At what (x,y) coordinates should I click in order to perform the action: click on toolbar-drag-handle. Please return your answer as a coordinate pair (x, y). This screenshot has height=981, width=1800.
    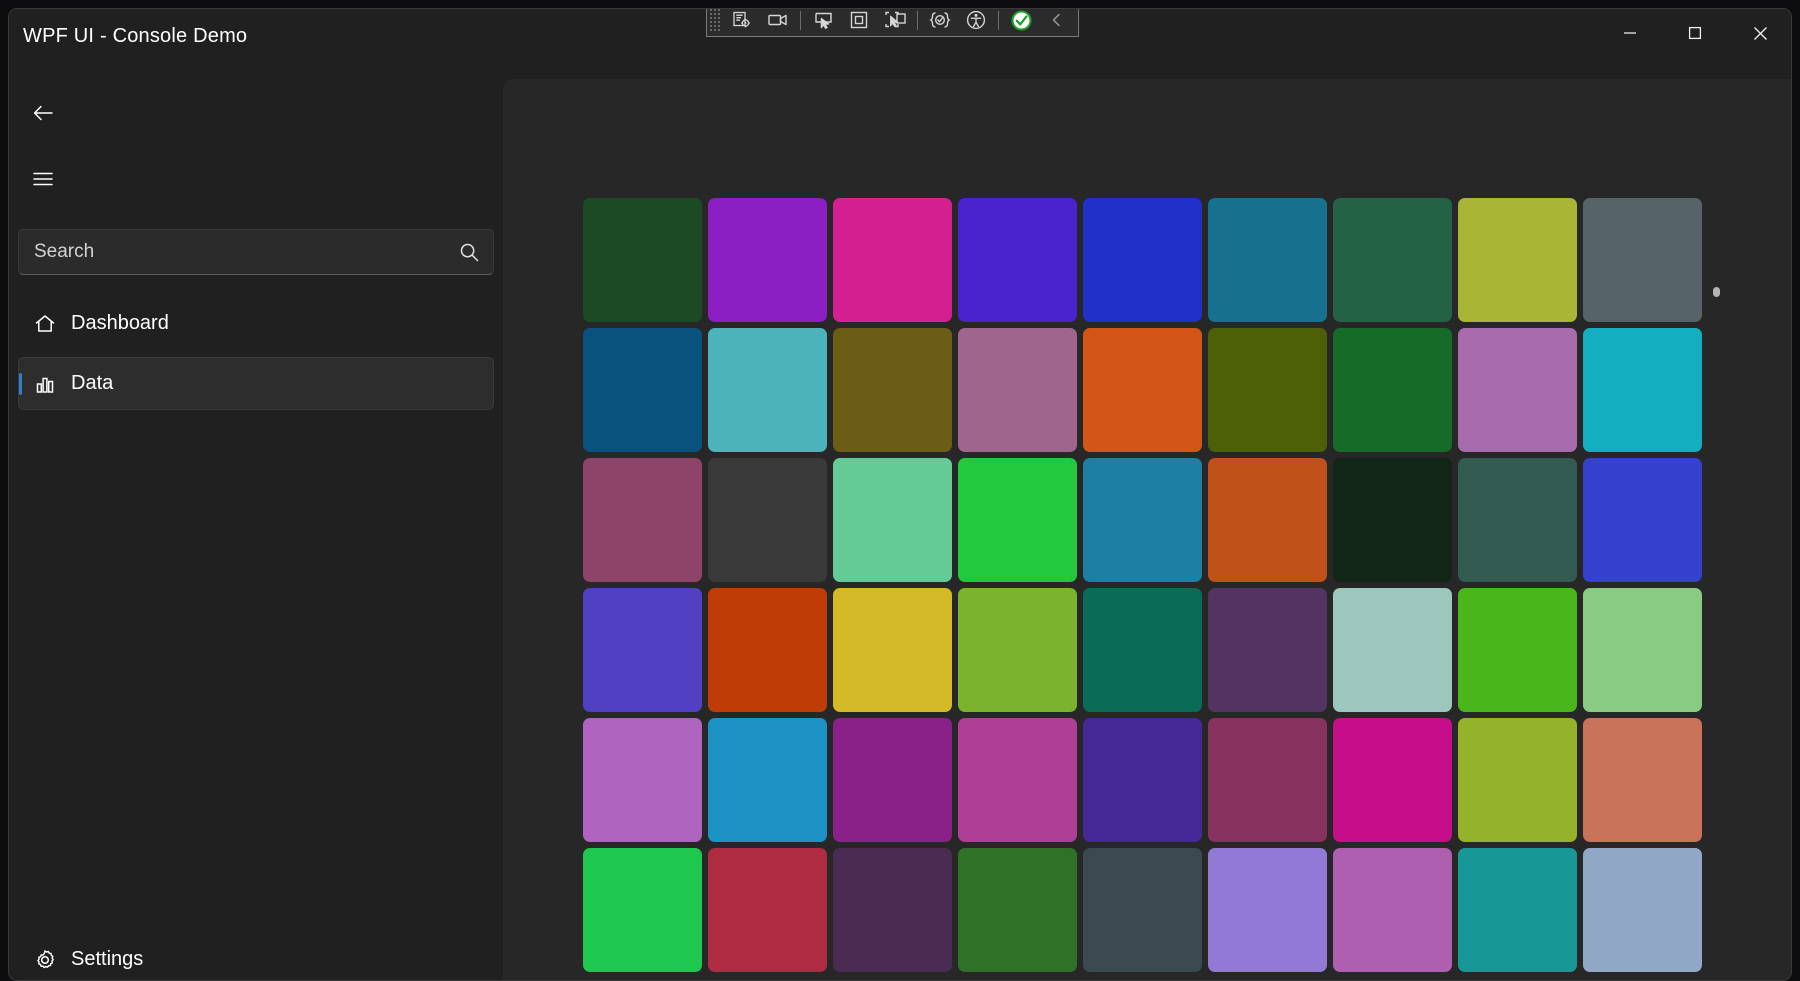
    Looking at the image, I should click on (715, 20).